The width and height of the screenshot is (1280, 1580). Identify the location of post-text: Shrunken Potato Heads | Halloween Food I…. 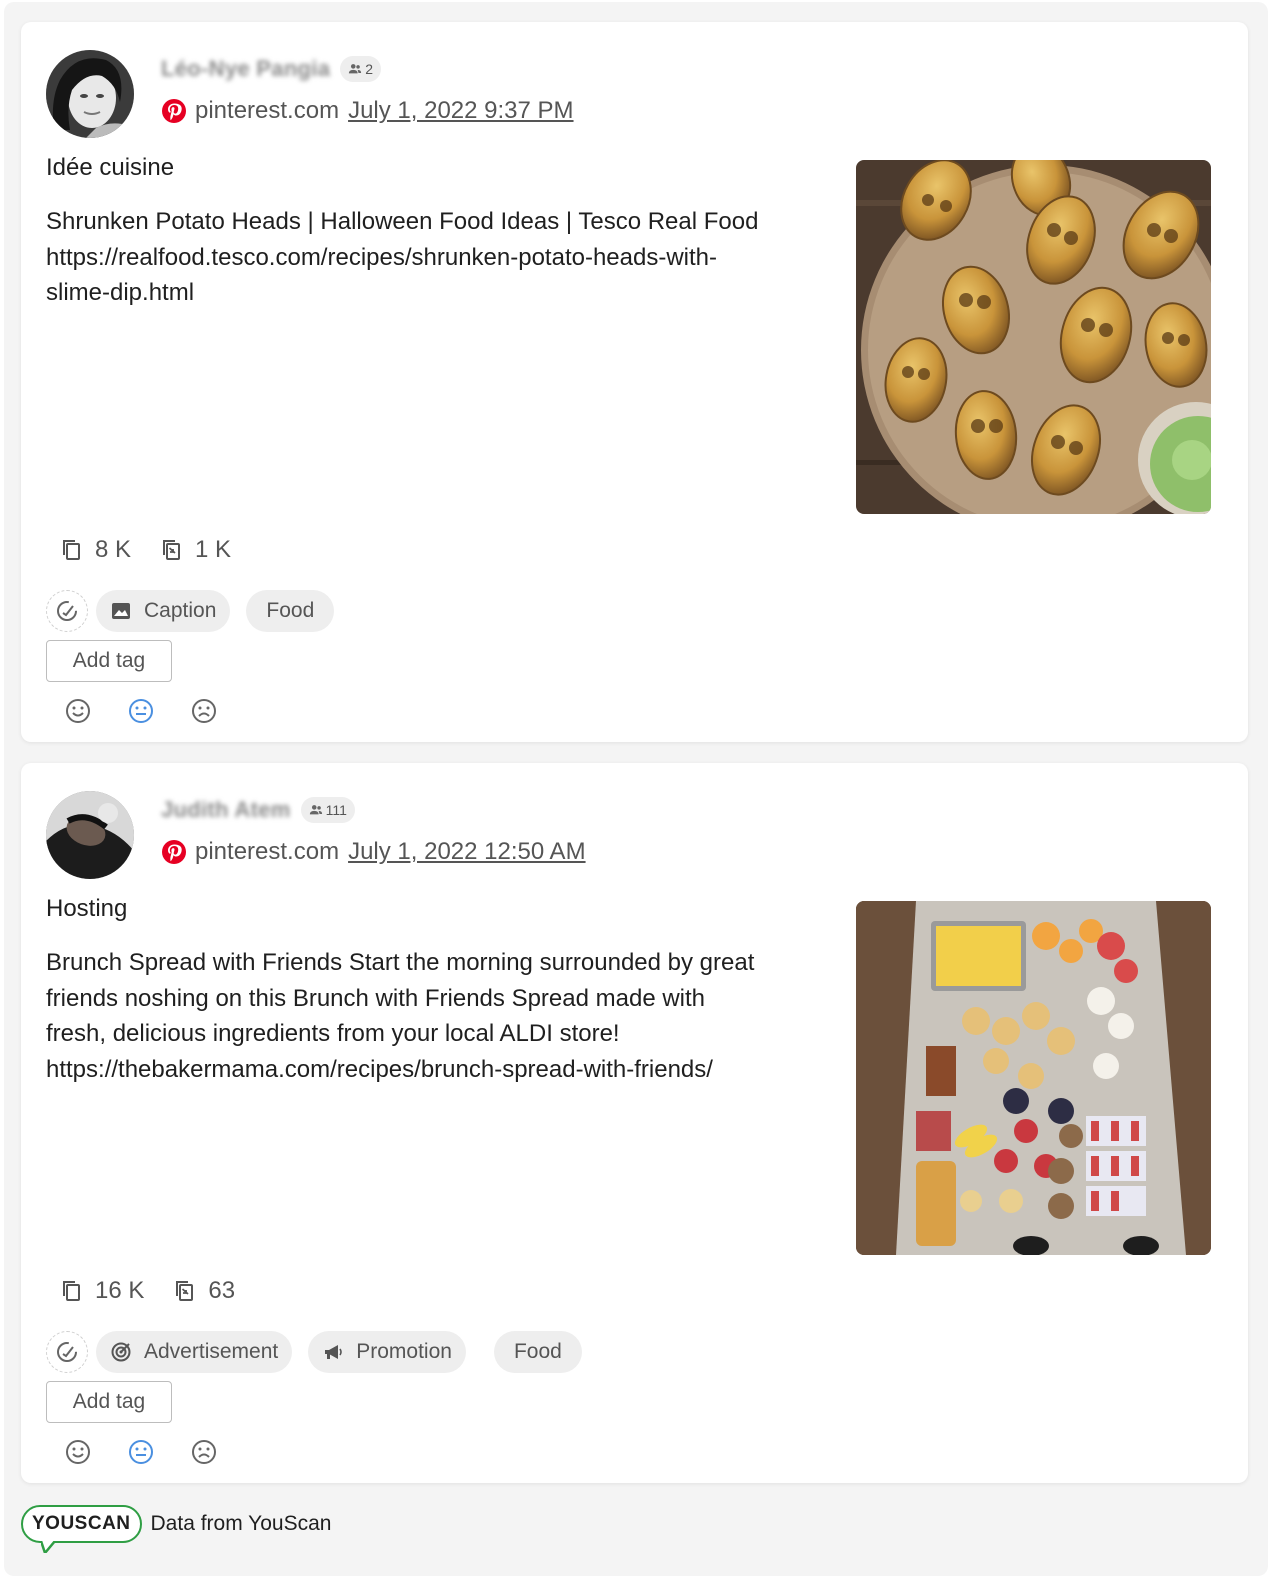
(402, 257).